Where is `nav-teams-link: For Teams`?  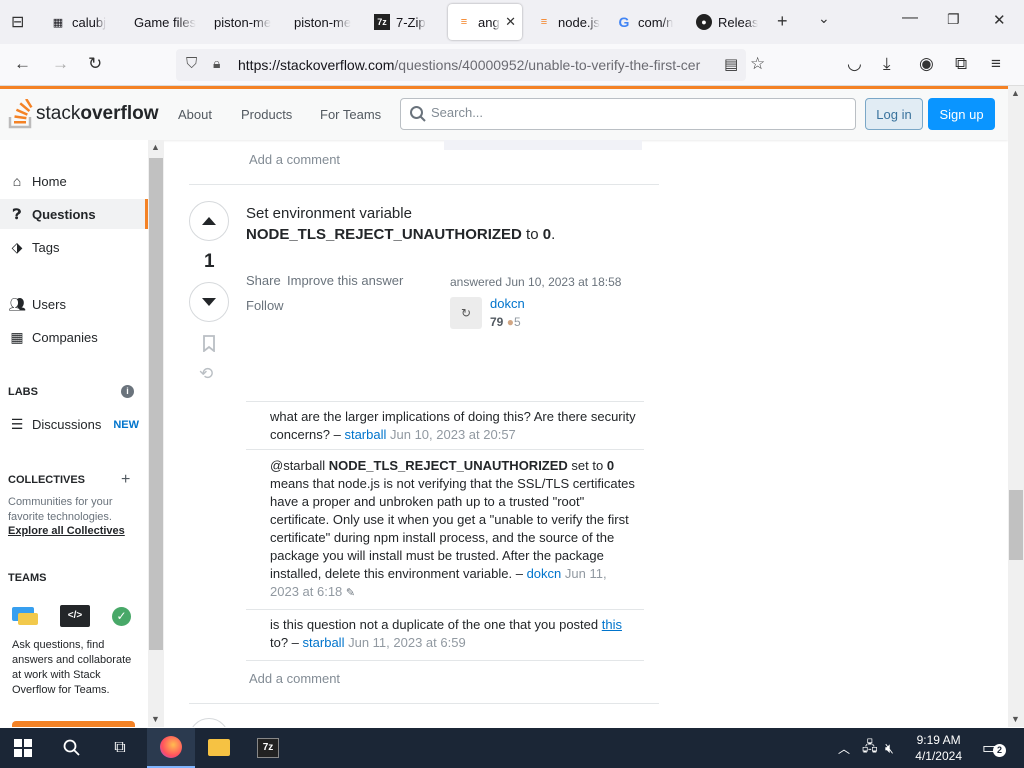
nav-teams-link: For Teams is located at coordinates (350, 114).